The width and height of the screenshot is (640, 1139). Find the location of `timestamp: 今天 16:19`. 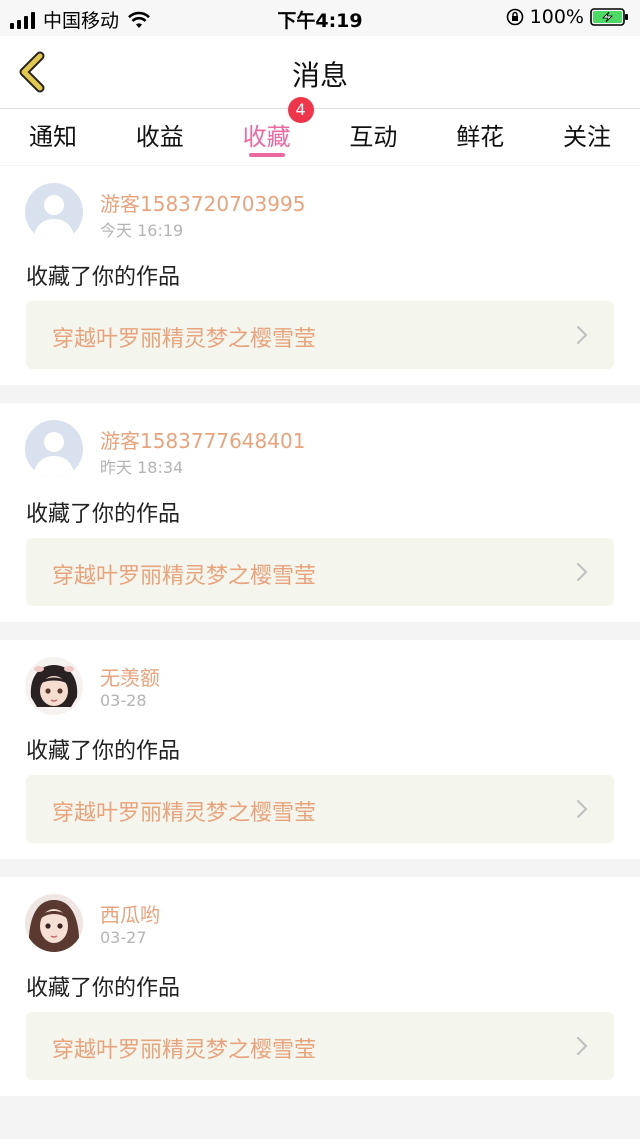

timestamp: 今天 16:19 is located at coordinates (142, 230).